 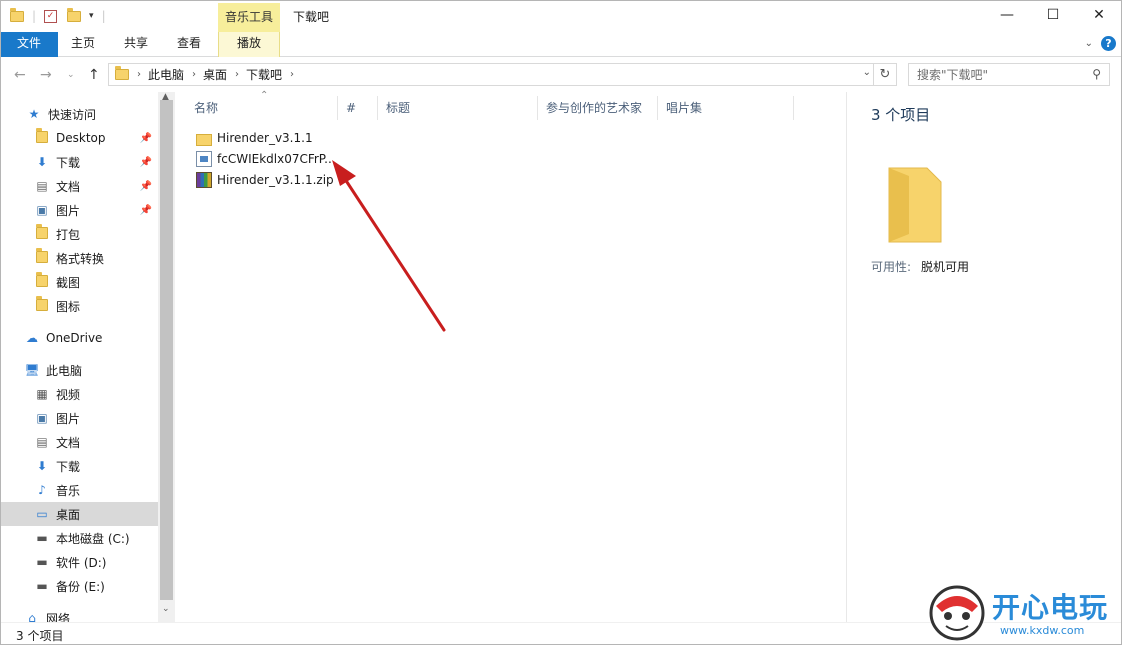 What do you see at coordinates (915, 205) in the screenshot?
I see `folder-preview-icon` at bounding box center [915, 205].